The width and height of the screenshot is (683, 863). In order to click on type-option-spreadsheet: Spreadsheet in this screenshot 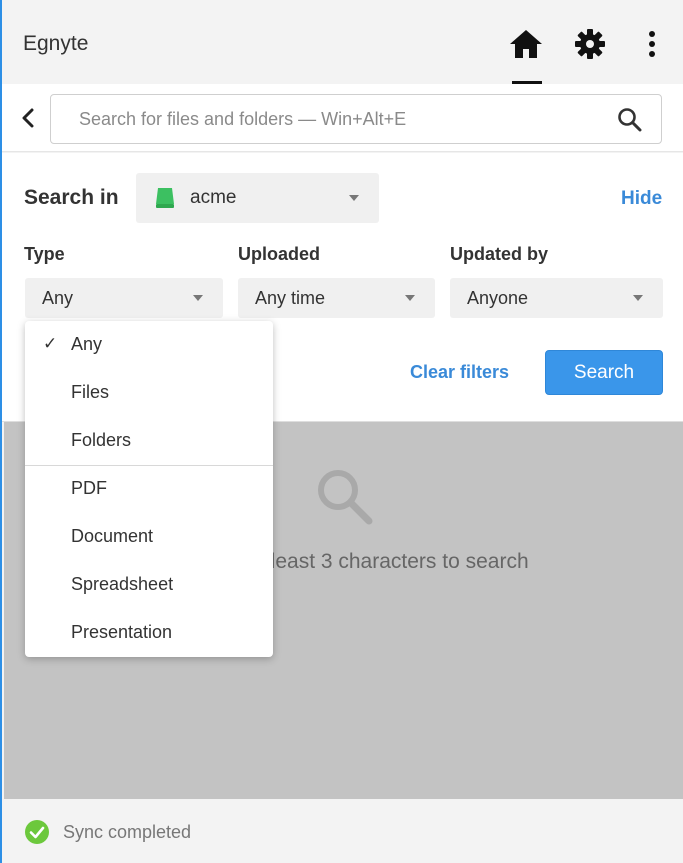, I will do `click(149, 585)`.